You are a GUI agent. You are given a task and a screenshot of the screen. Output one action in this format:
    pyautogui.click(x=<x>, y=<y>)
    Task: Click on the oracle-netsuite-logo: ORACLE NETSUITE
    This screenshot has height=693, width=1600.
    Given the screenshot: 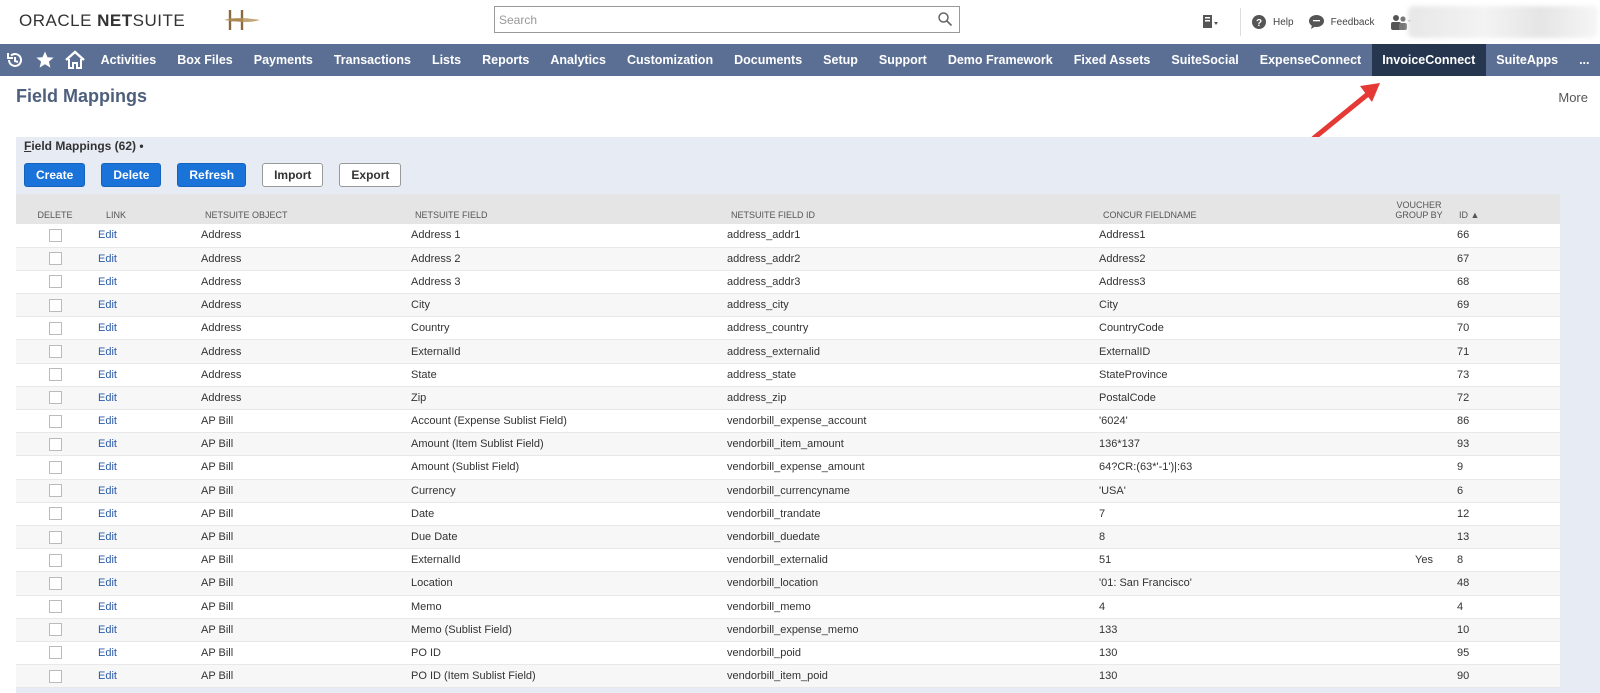 What is the action you would take?
    pyautogui.click(x=102, y=21)
    